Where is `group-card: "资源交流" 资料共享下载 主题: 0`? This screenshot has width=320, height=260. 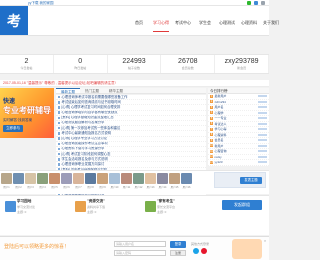 group-card: "资源交流" 资料共享下载 主题: 0 is located at coordinates (106, 214).